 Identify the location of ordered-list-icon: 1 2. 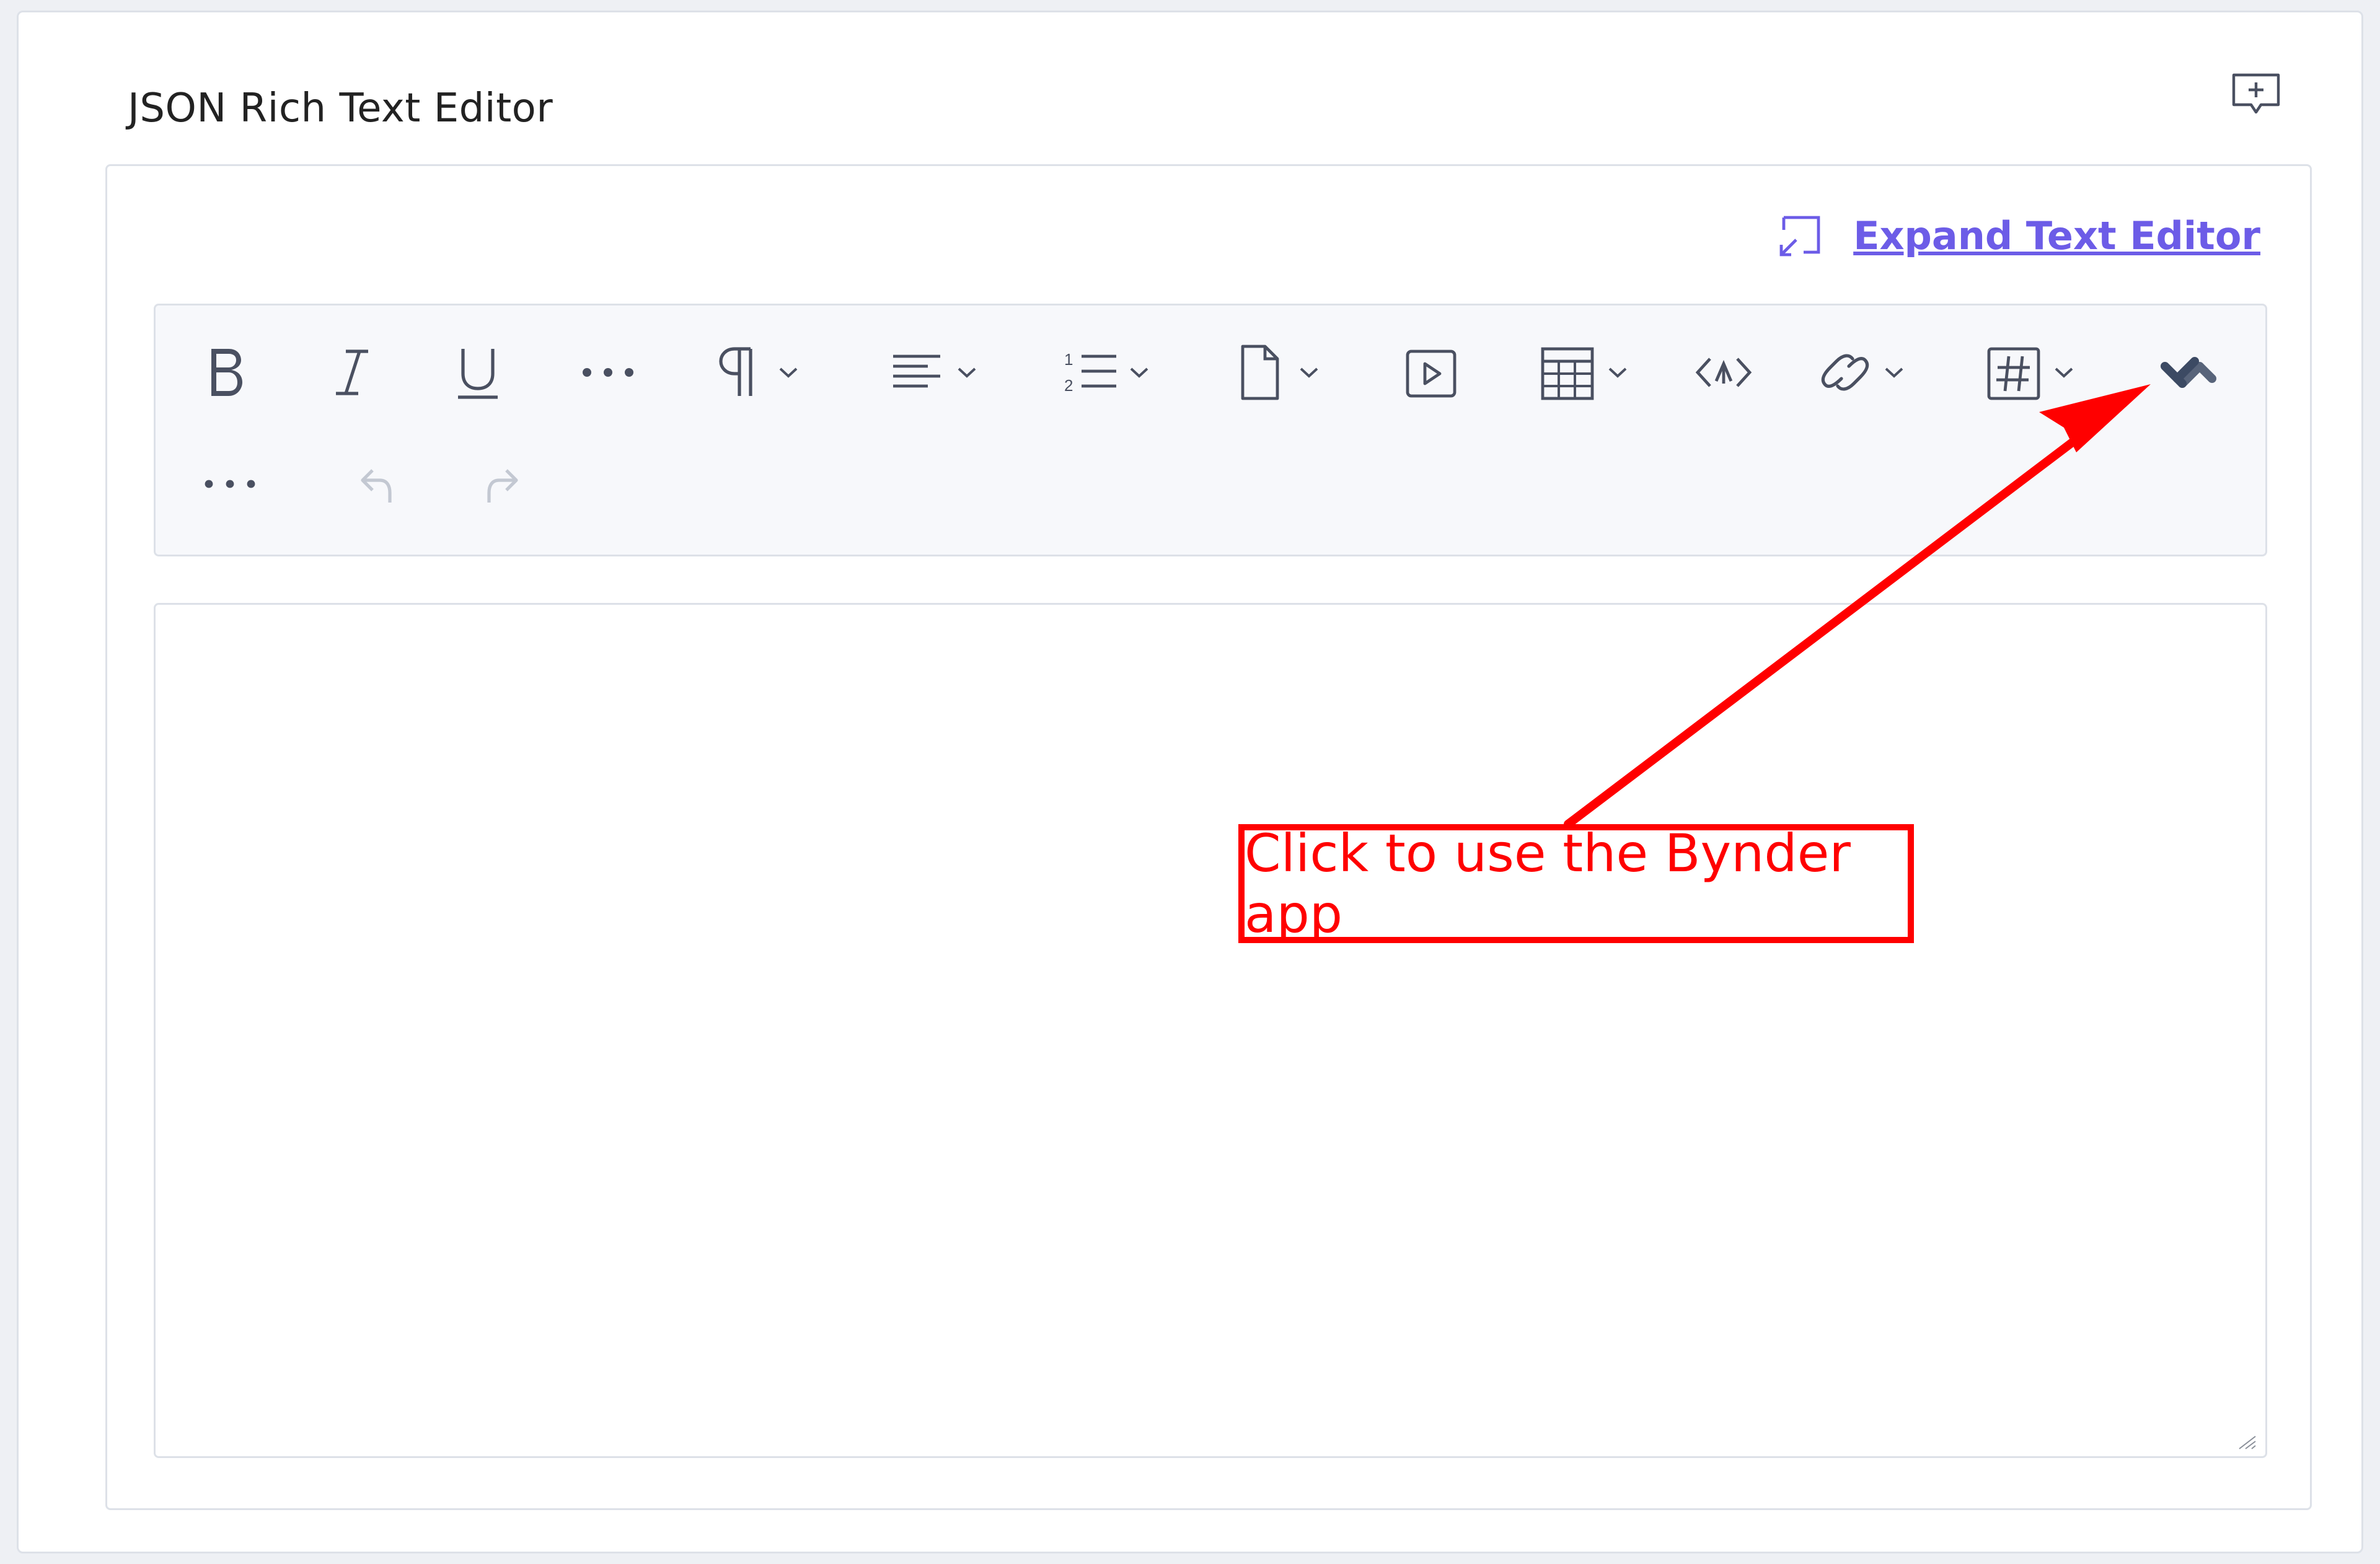
(1090, 373).